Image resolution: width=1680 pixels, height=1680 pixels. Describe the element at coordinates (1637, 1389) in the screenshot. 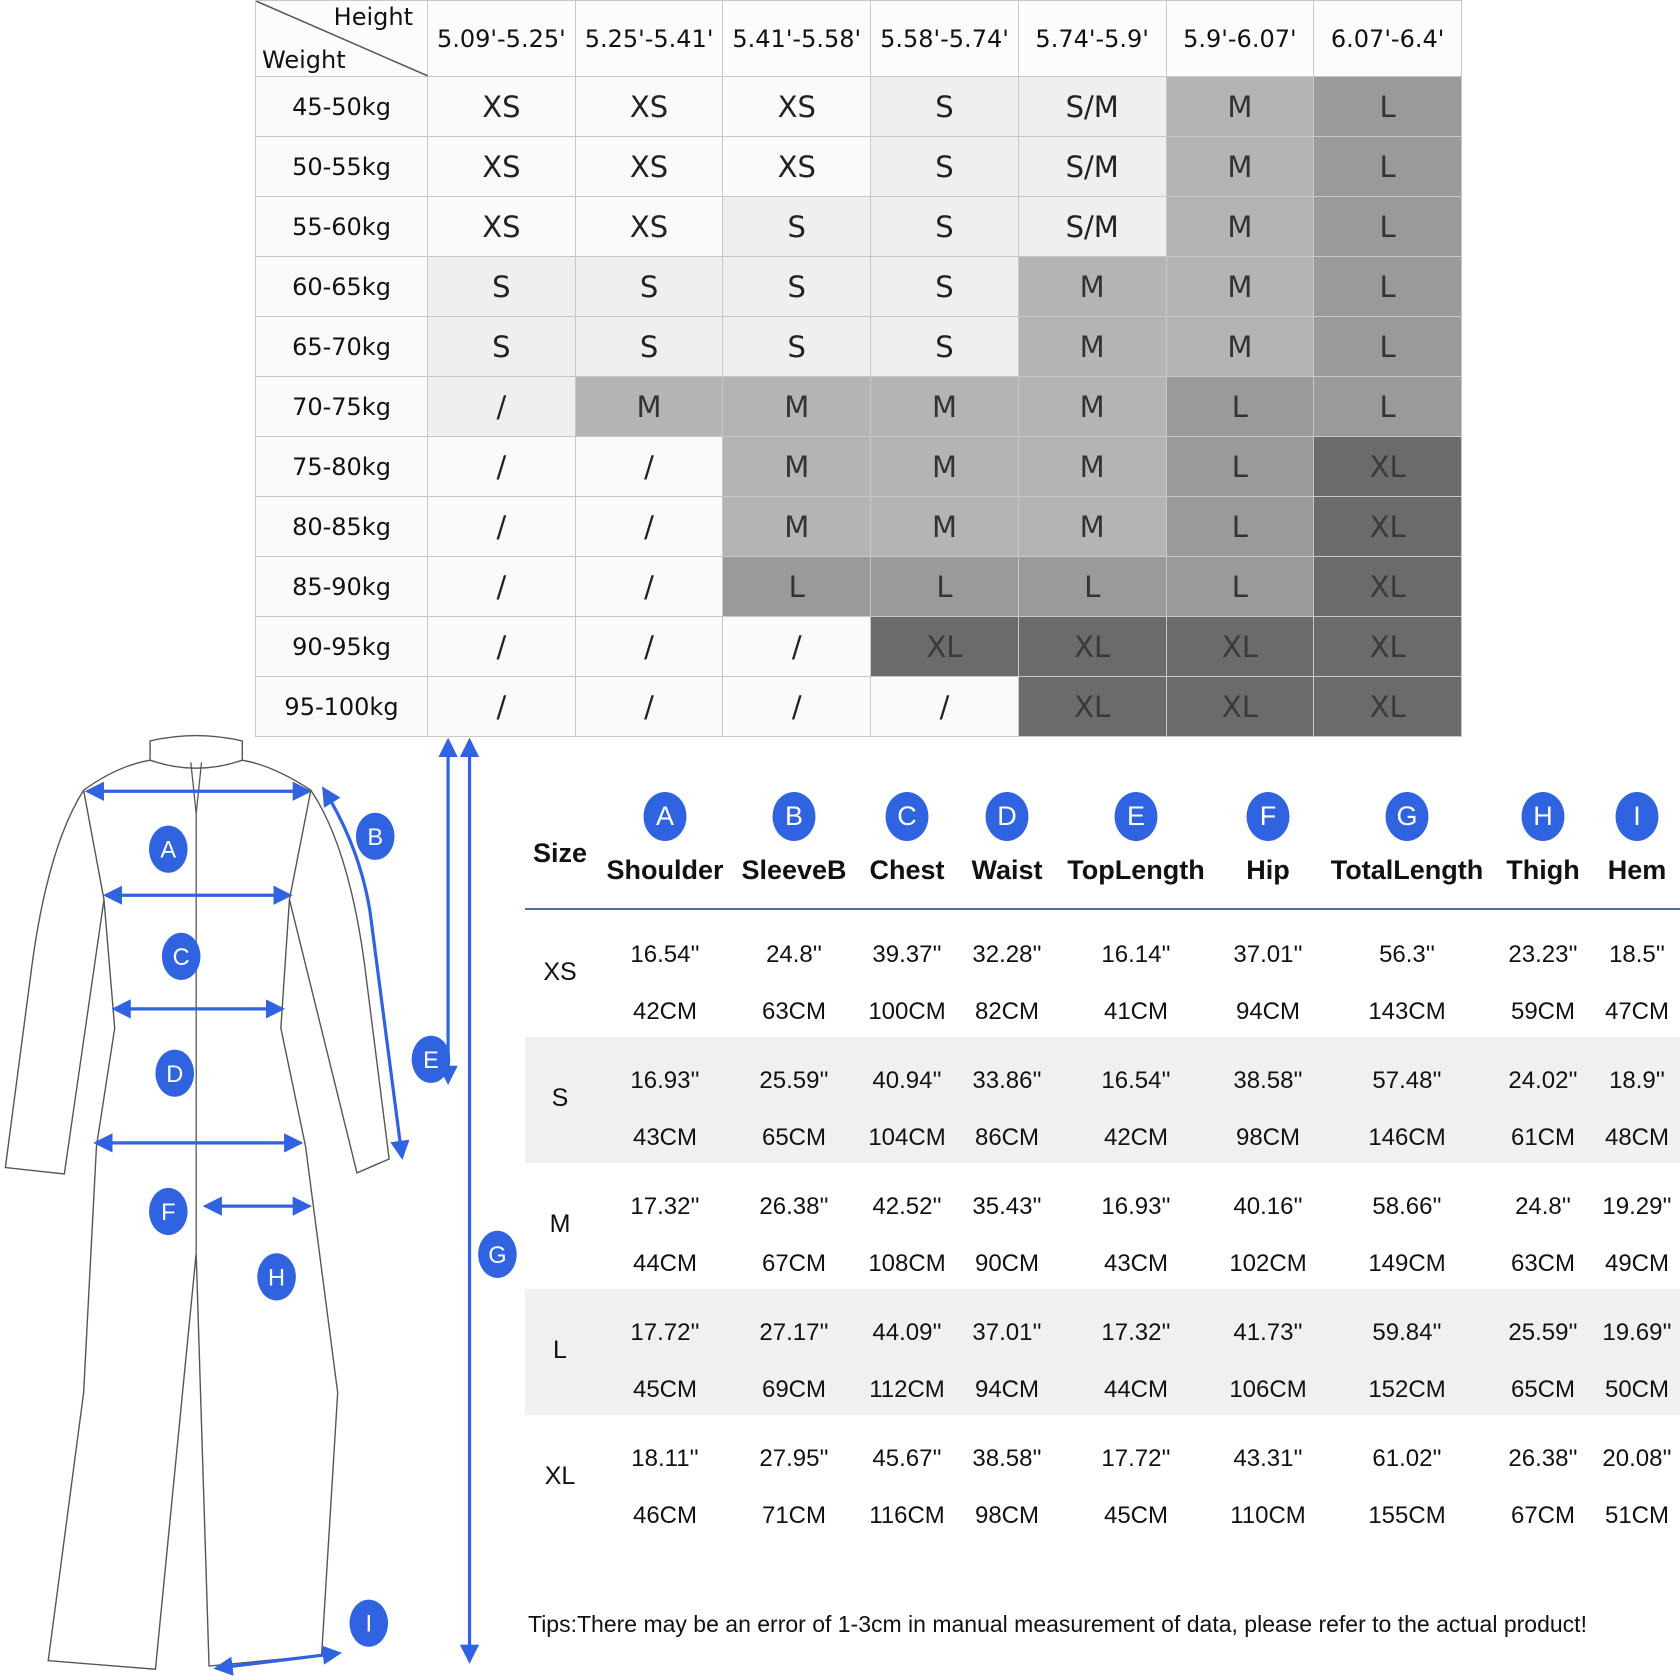

I see `cm-value: 50CM` at that location.